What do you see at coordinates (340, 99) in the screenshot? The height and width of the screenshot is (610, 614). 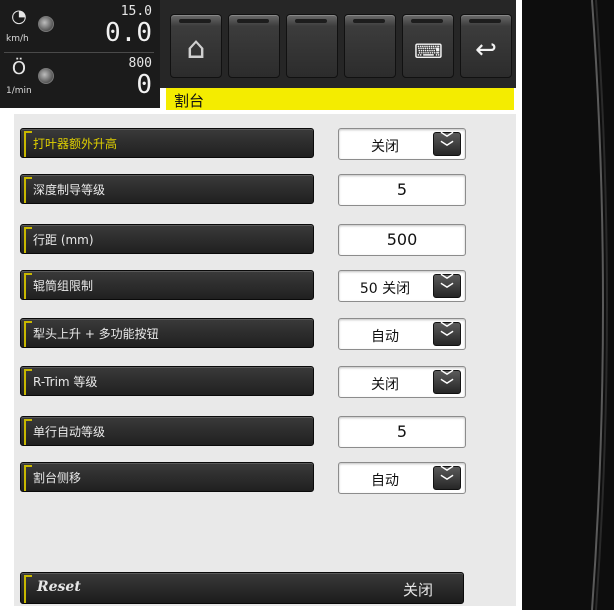 I see `page-title-bar: 割台` at bounding box center [340, 99].